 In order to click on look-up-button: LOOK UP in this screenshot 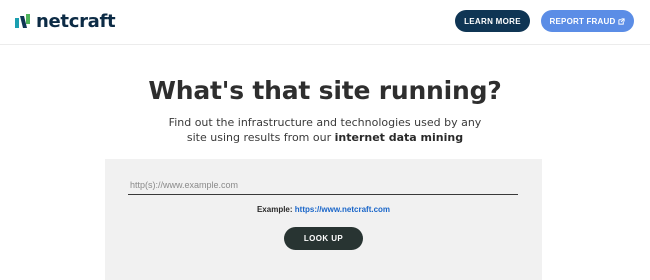, I will do `click(323, 238)`.